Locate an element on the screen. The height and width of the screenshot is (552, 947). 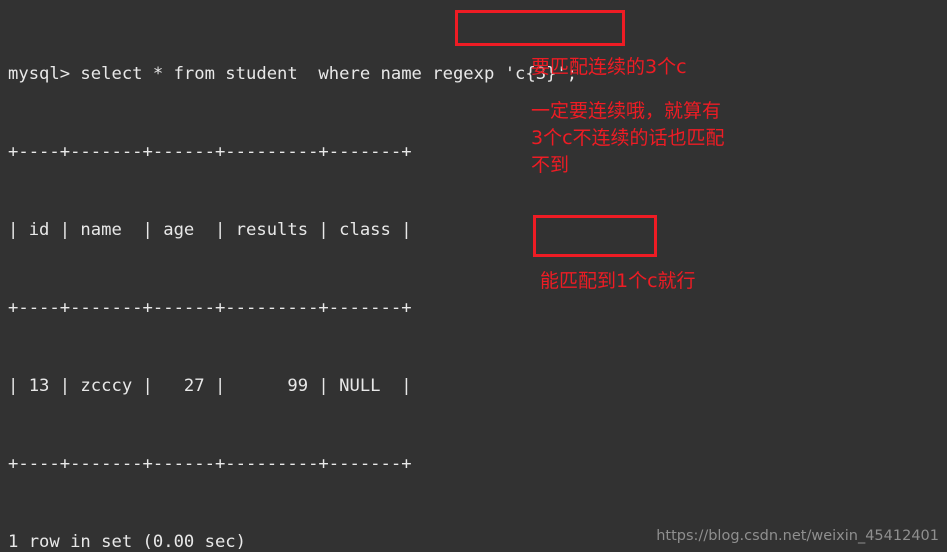
watermark-url: https://blog.csdn.net/weixin_45412401 is located at coordinates (797, 536).